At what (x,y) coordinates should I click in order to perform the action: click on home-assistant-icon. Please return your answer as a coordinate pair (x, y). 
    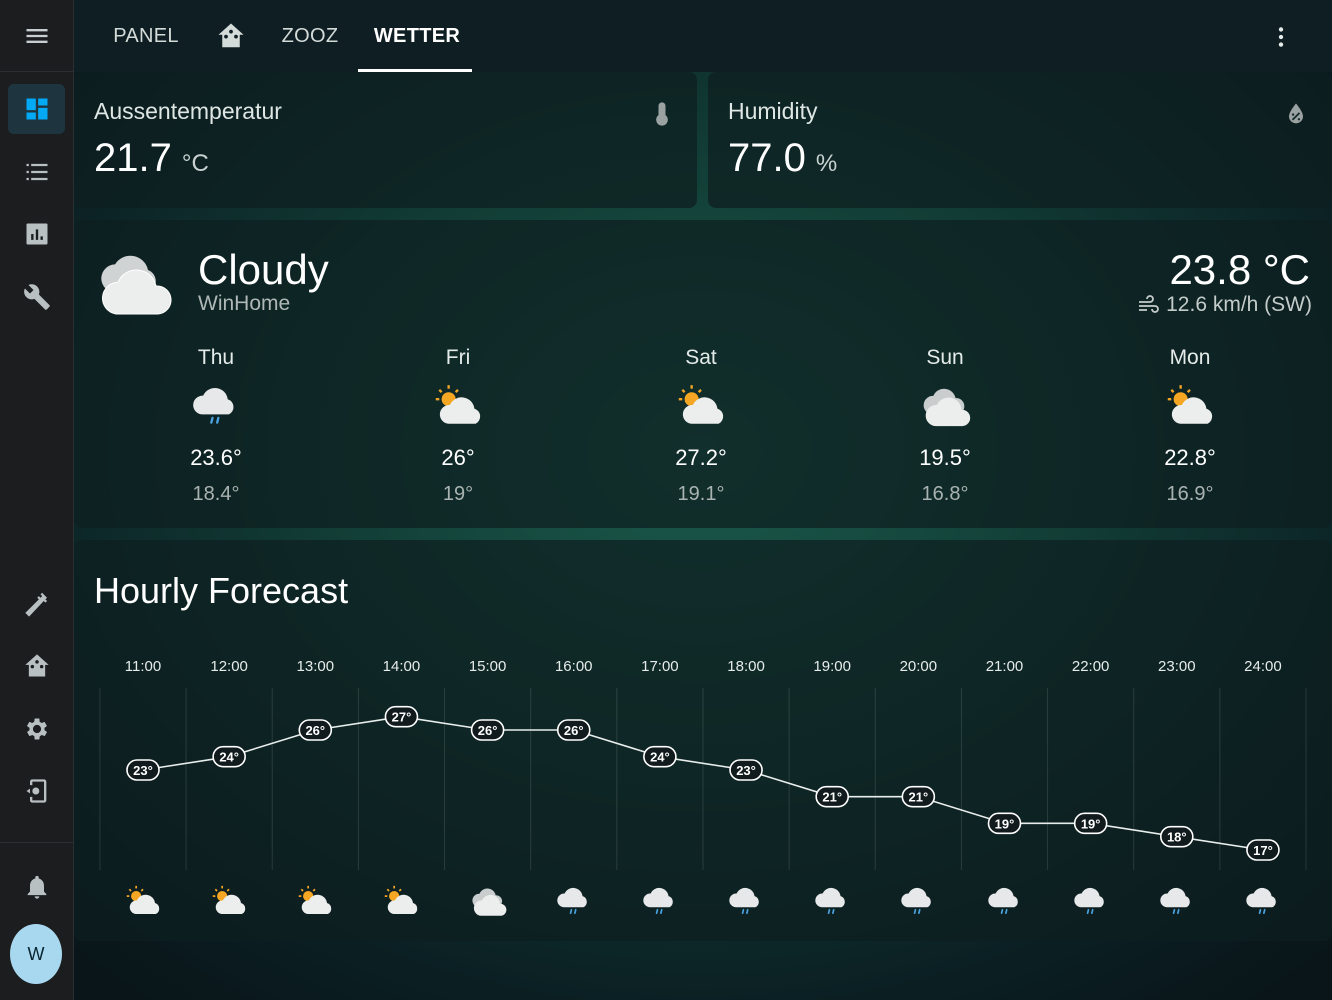
    Looking at the image, I should click on (36, 665).